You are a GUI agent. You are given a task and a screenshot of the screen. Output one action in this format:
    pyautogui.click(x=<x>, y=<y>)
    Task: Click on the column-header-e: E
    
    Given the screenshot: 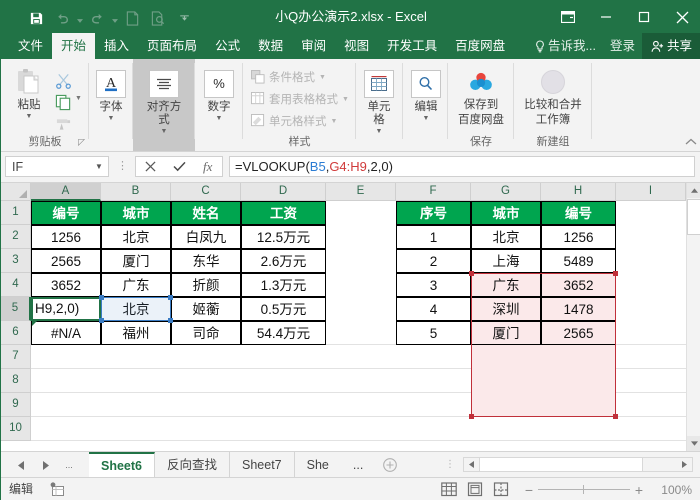 What is the action you would take?
    pyautogui.click(x=361, y=192)
    